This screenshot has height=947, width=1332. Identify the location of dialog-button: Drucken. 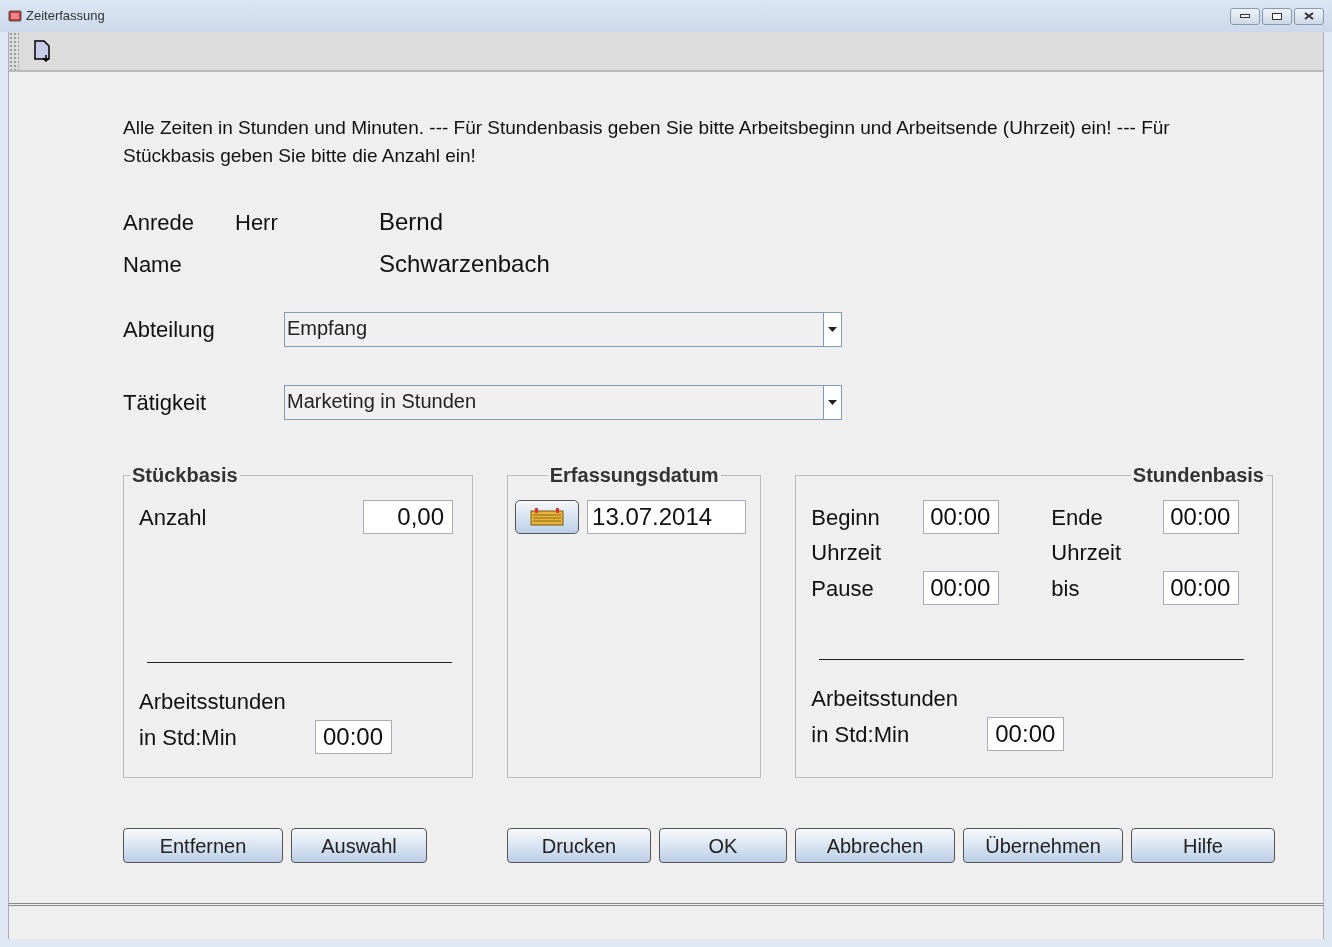
(579, 845).